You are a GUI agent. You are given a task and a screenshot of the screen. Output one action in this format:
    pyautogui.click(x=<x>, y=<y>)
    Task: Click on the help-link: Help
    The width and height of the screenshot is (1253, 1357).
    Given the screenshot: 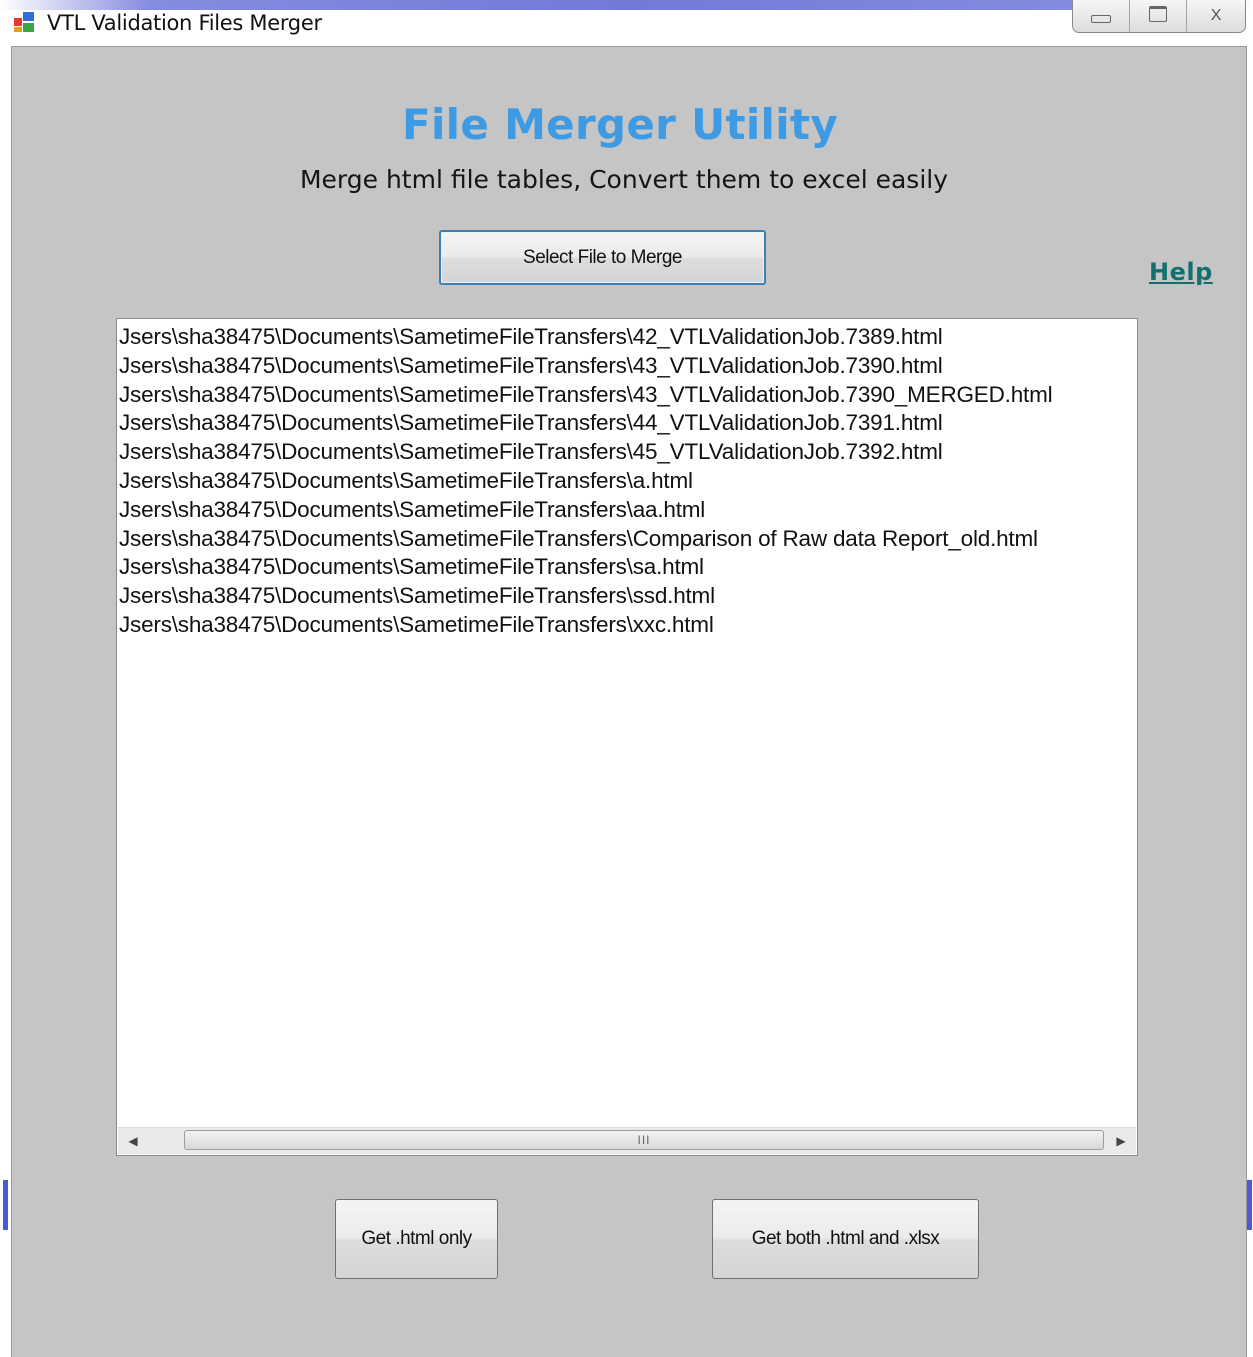 What is the action you would take?
    pyautogui.click(x=1181, y=272)
    